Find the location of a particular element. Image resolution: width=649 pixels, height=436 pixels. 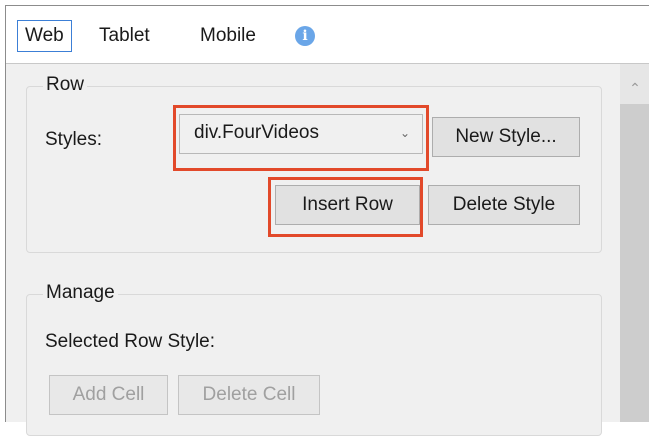

delete-style-button: Delete Style is located at coordinates (504, 205).